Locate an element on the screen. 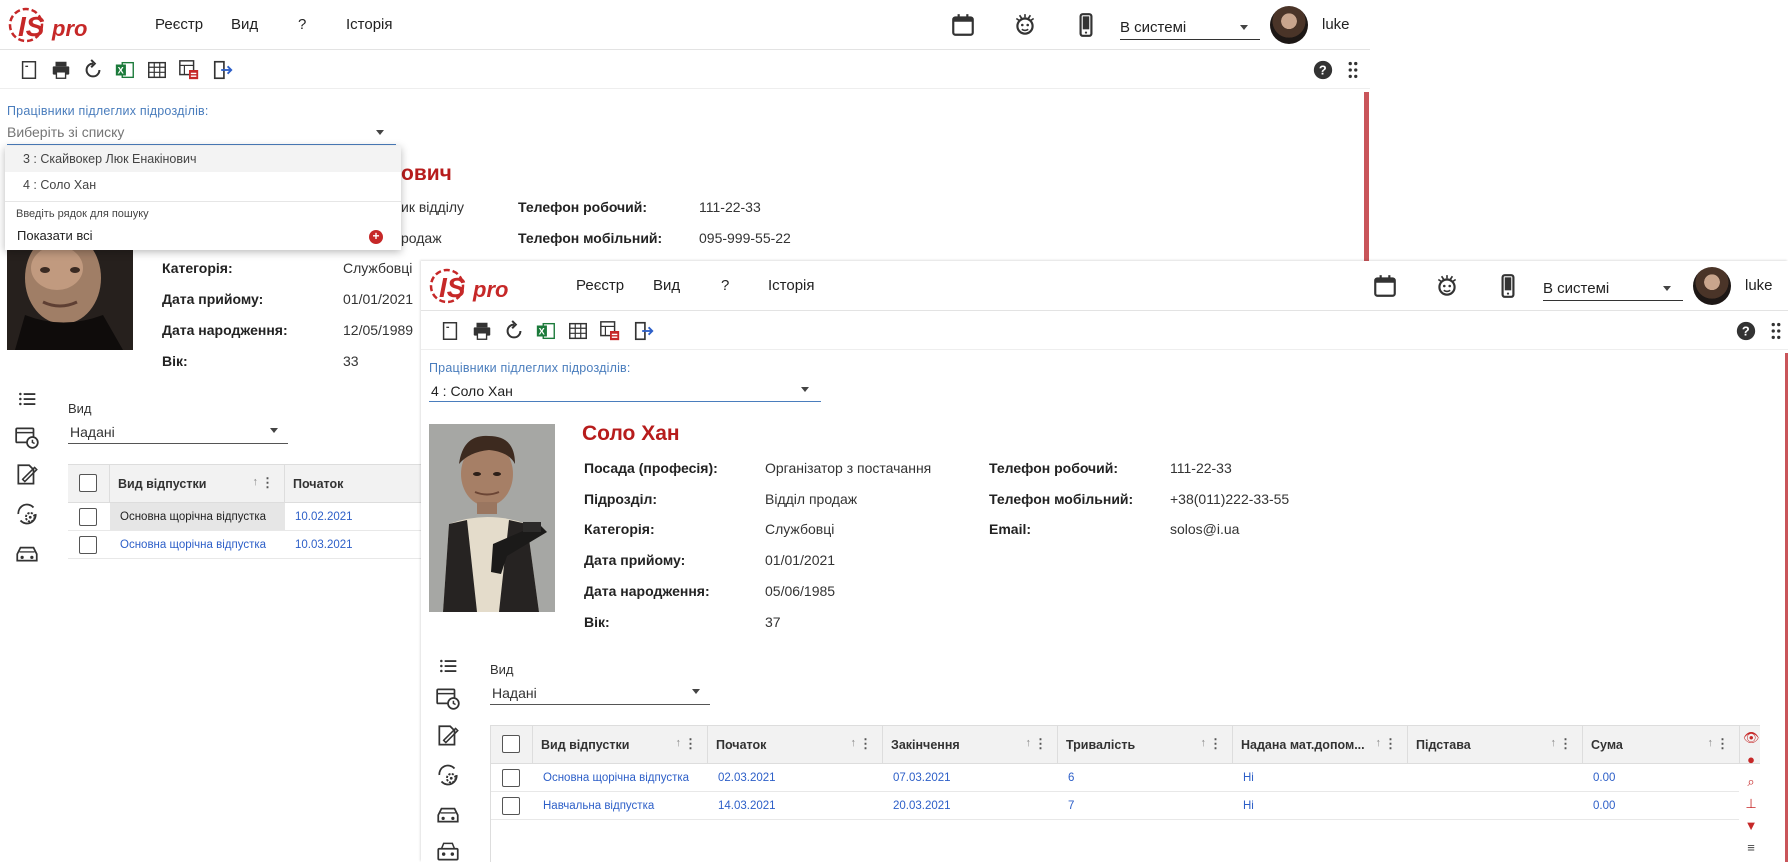 The width and height of the screenshot is (1788, 862). dropdown-option: 3 : Скайвокер Люк Енакінович is located at coordinates (203, 159).